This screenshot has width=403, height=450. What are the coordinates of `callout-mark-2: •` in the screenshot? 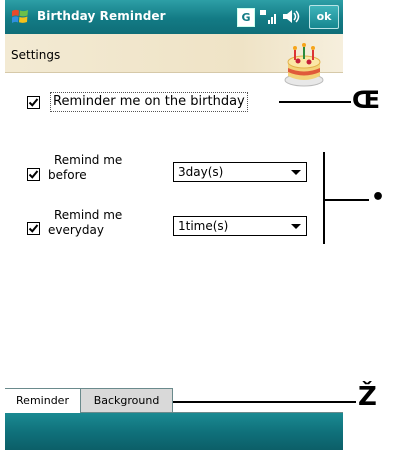 It's located at (378, 197).